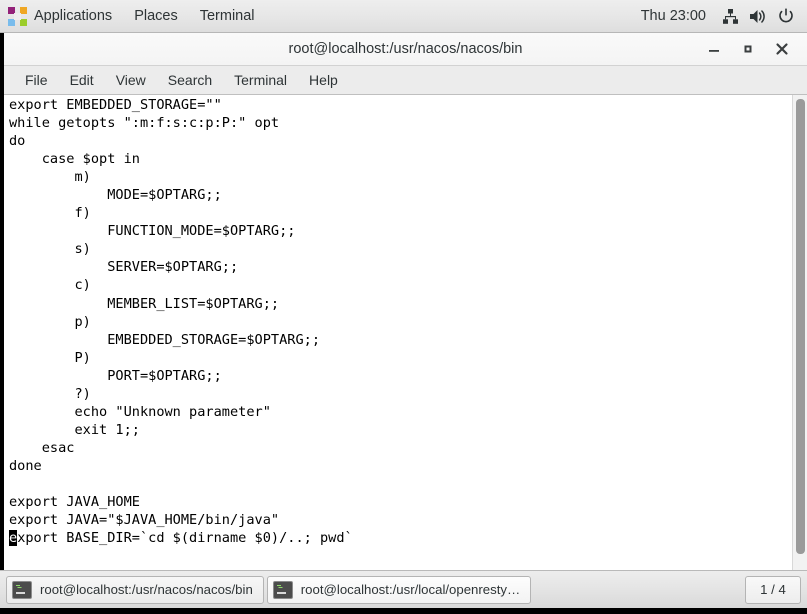 The width and height of the screenshot is (807, 614). I want to click on window-controls, so click(752, 49).